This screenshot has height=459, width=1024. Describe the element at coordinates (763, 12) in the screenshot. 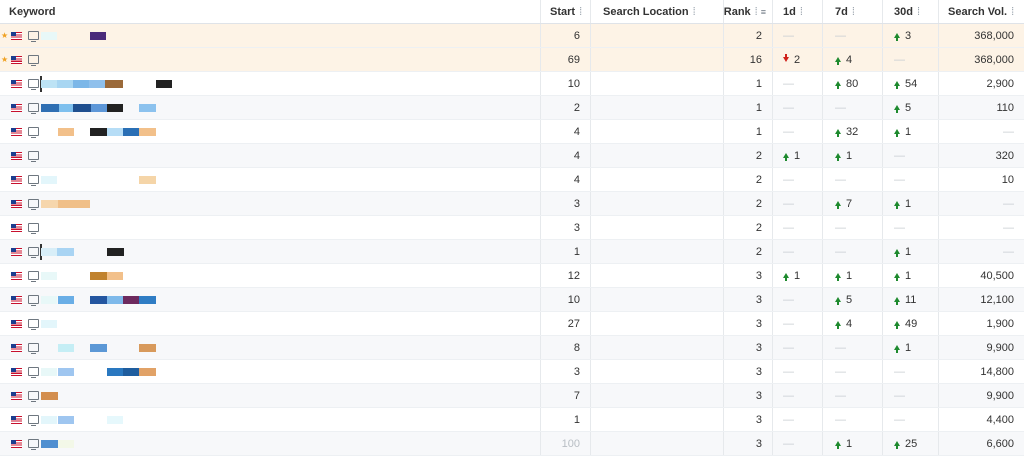

I see `sort-ascending-icon: ≡` at that location.